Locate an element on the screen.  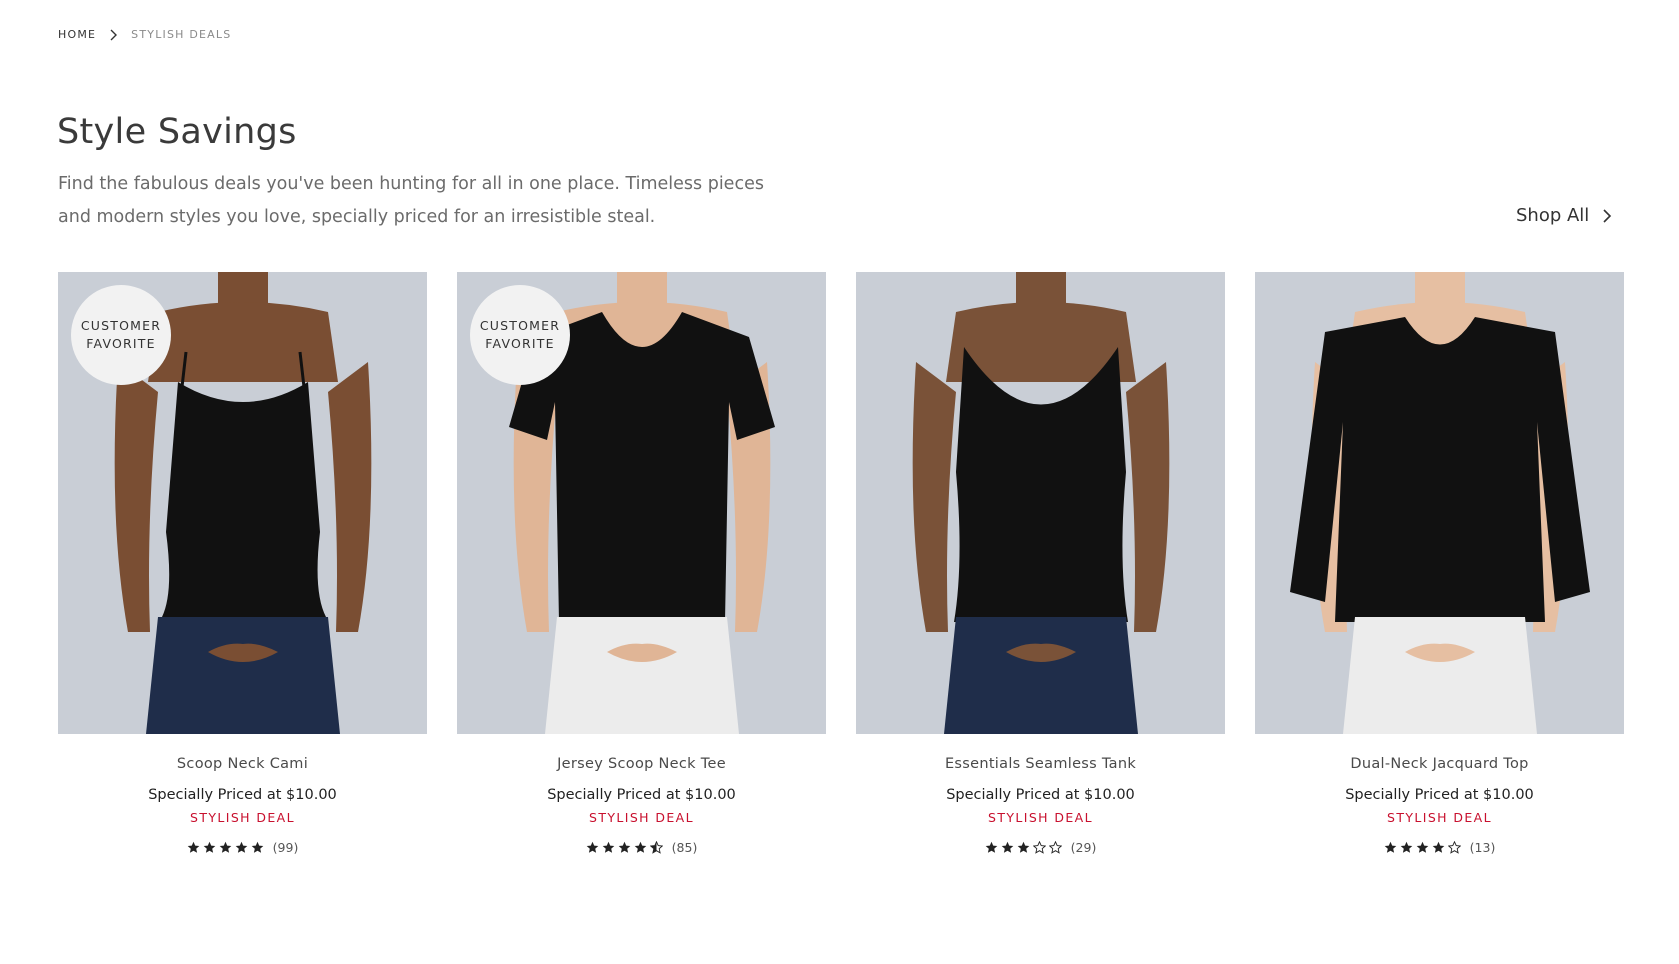
product-name: Scoop Neck Cami is located at coordinates (242, 764).